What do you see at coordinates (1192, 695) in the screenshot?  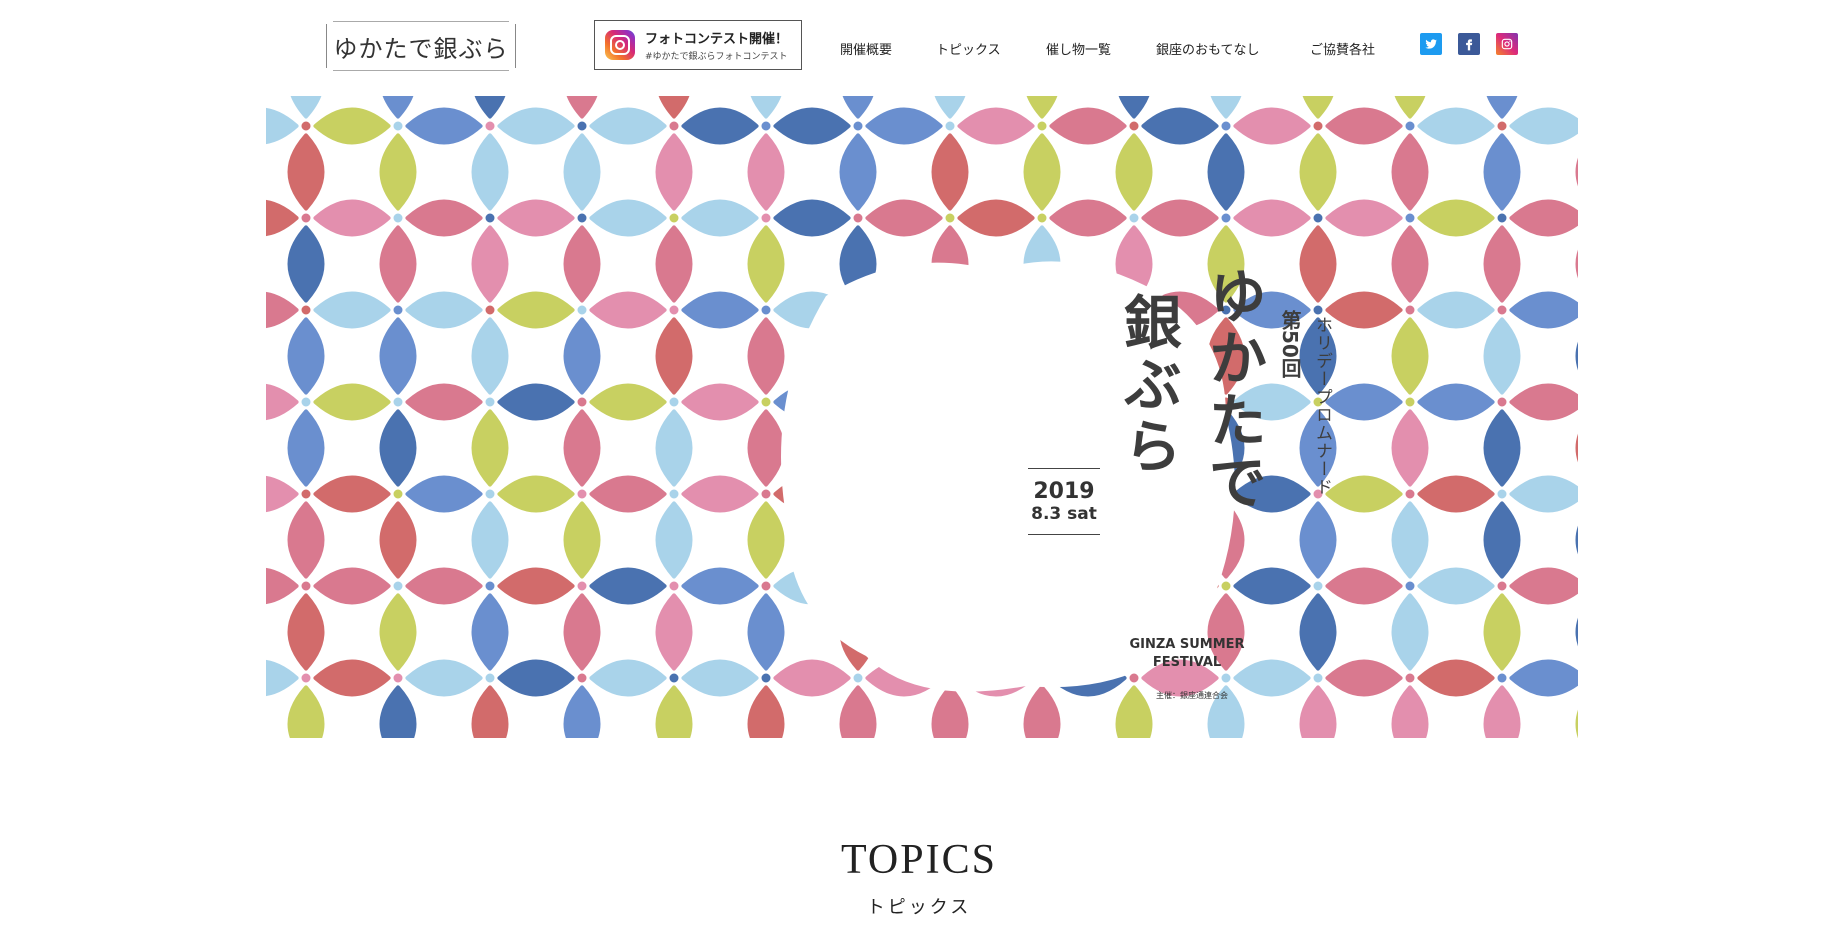 I see `hero-organizer: 主催：銀座通連合会` at bounding box center [1192, 695].